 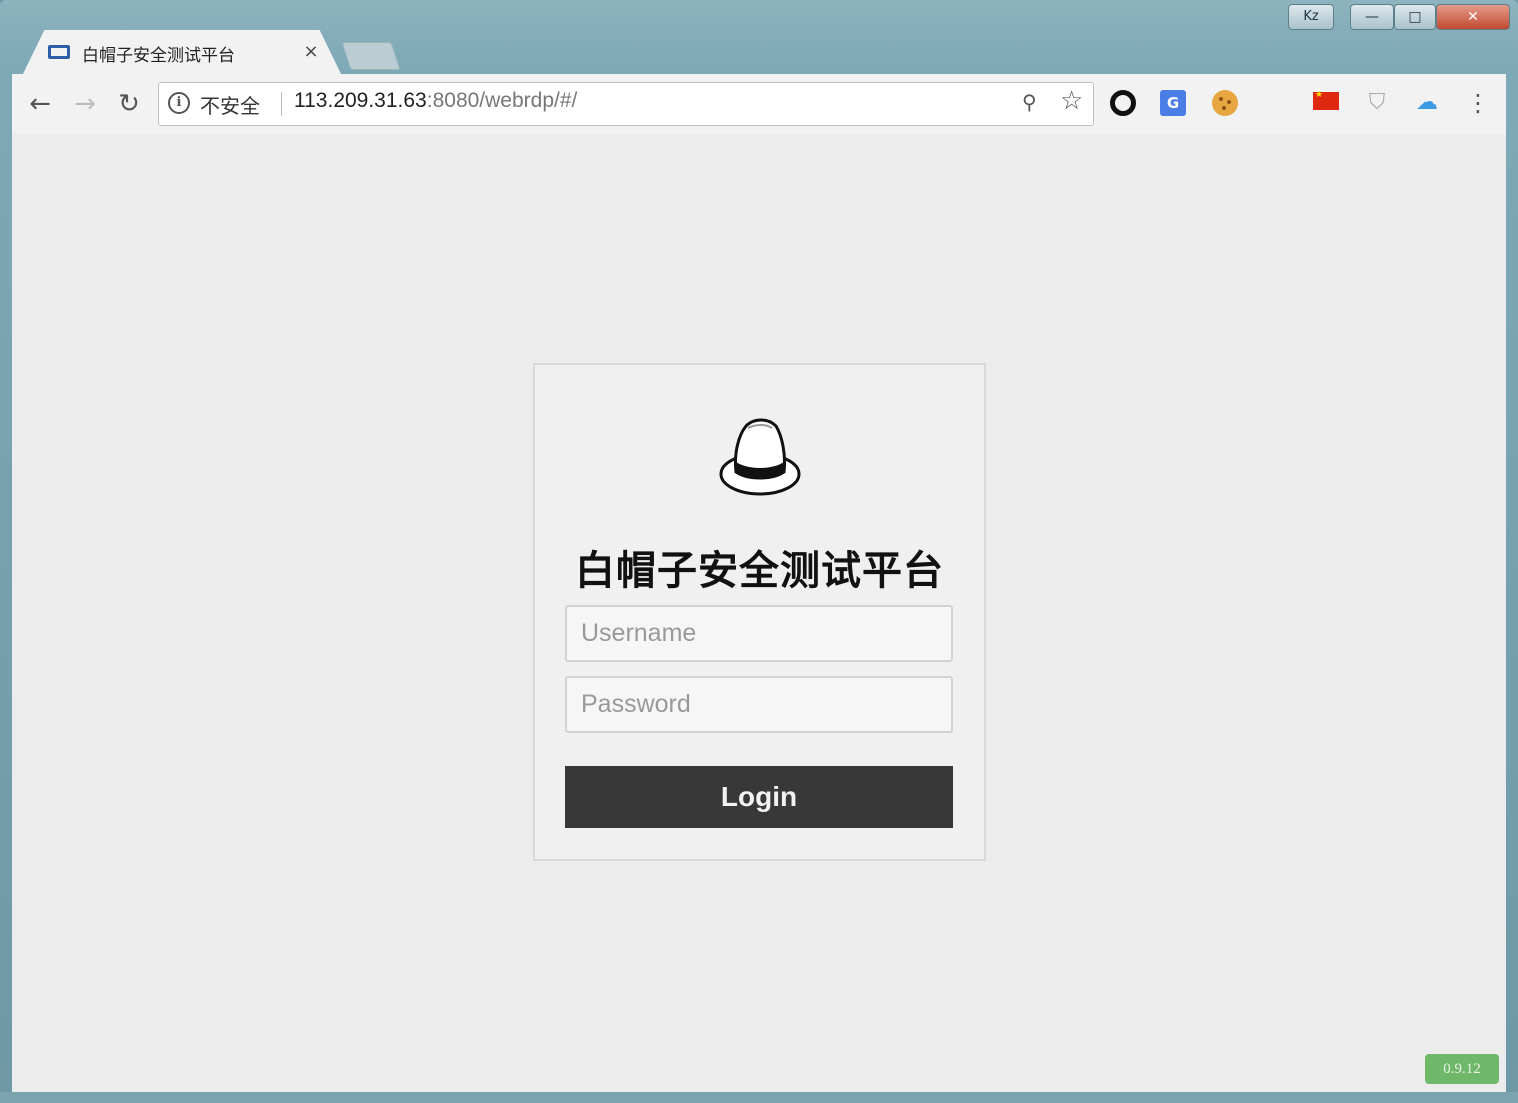 What do you see at coordinates (1326, 100) in the screenshot?
I see `china-flag-icon` at bounding box center [1326, 100].